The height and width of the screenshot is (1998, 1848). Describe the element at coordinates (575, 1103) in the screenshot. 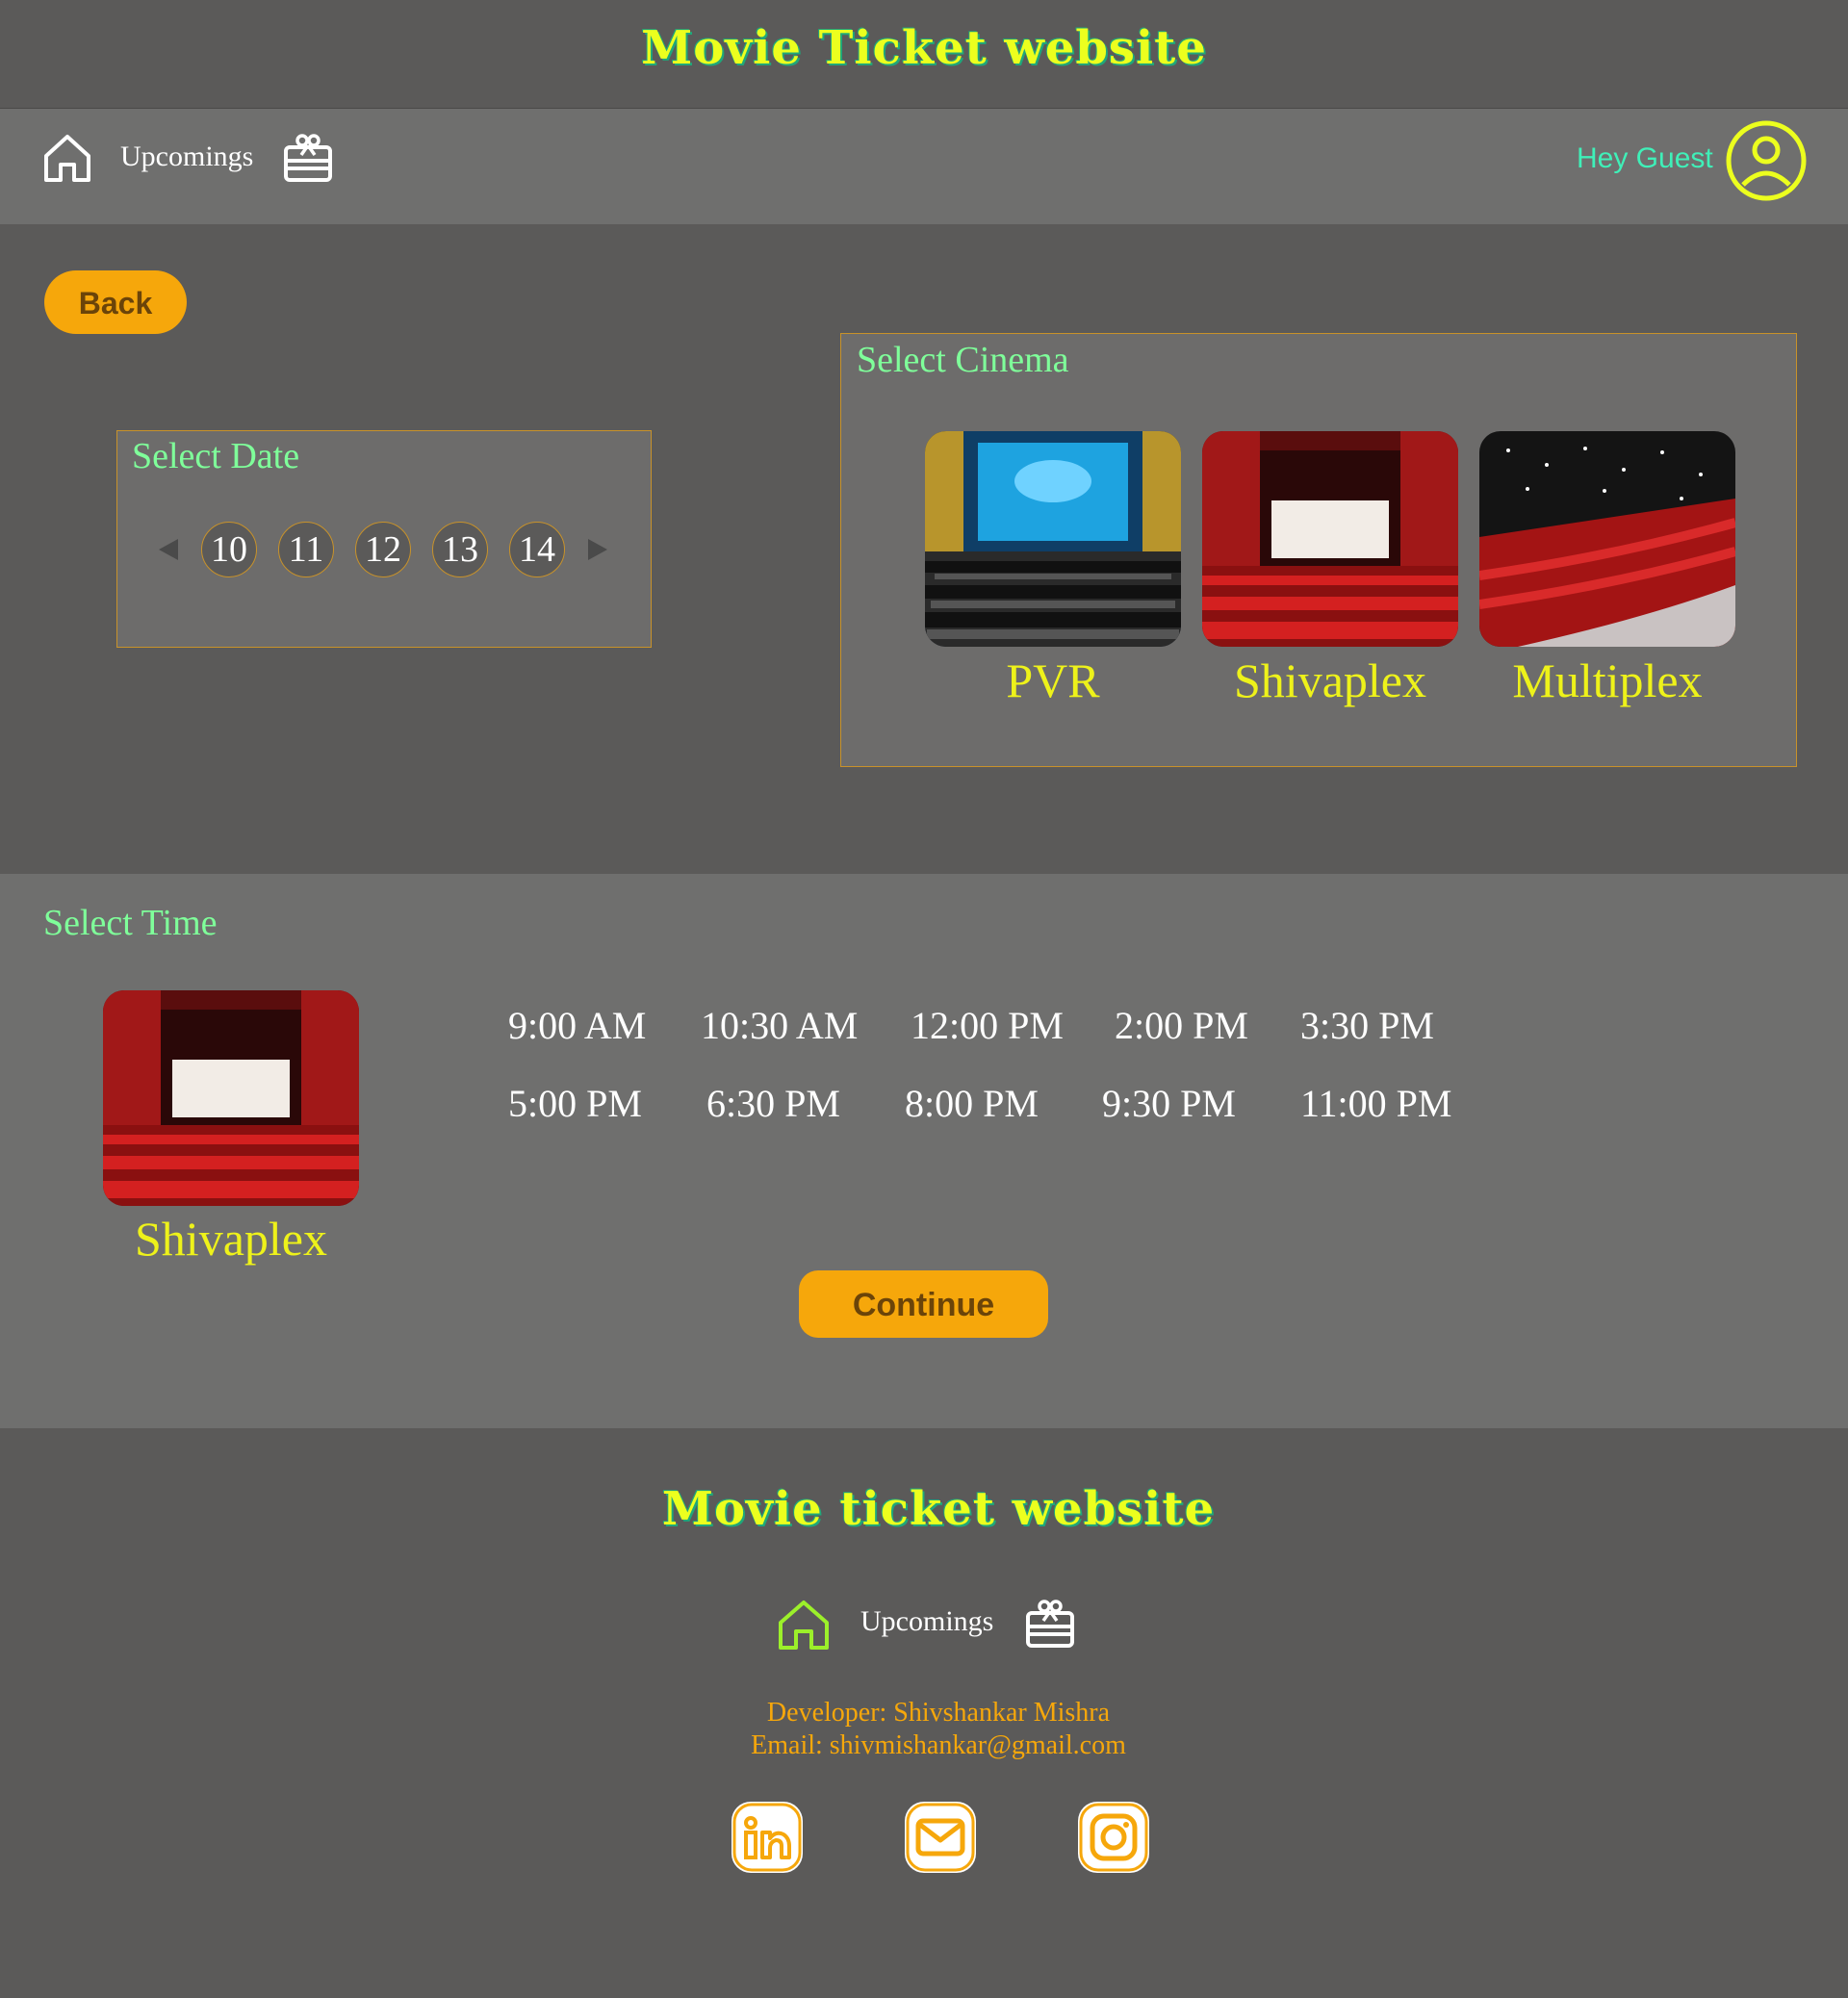

I see `time-slot: 5:00 PM` at that location.